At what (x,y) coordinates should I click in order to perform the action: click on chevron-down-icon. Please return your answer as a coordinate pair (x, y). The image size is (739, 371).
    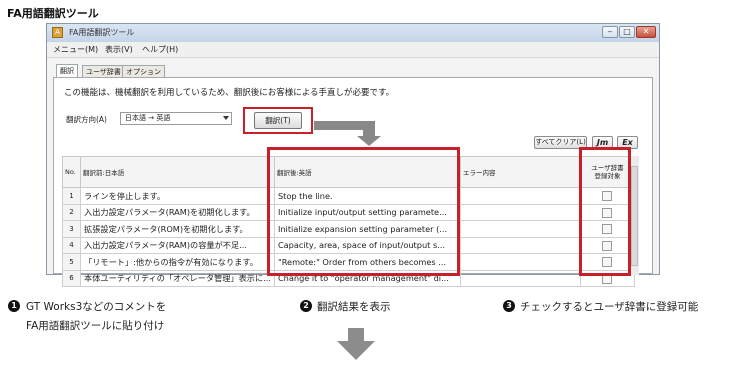
    Looking at the image, I should click on (226, 118).